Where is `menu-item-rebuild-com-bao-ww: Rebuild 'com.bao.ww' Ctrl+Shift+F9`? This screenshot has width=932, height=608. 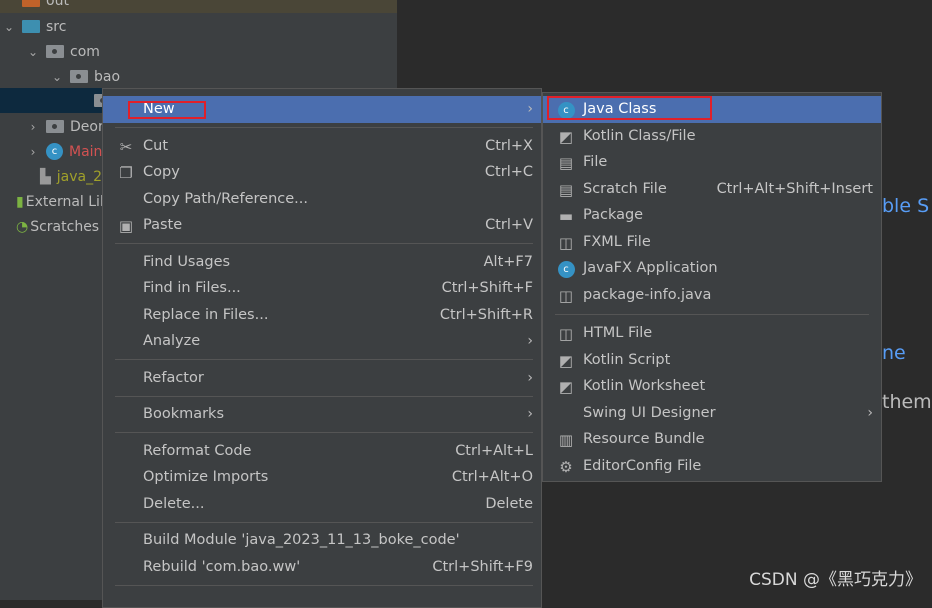 menu-item-rebuild-com-bao-ww: Rebuild 'com.bao.ww' Ctrl+Shift+F9 is located at coordinates (322, 567).